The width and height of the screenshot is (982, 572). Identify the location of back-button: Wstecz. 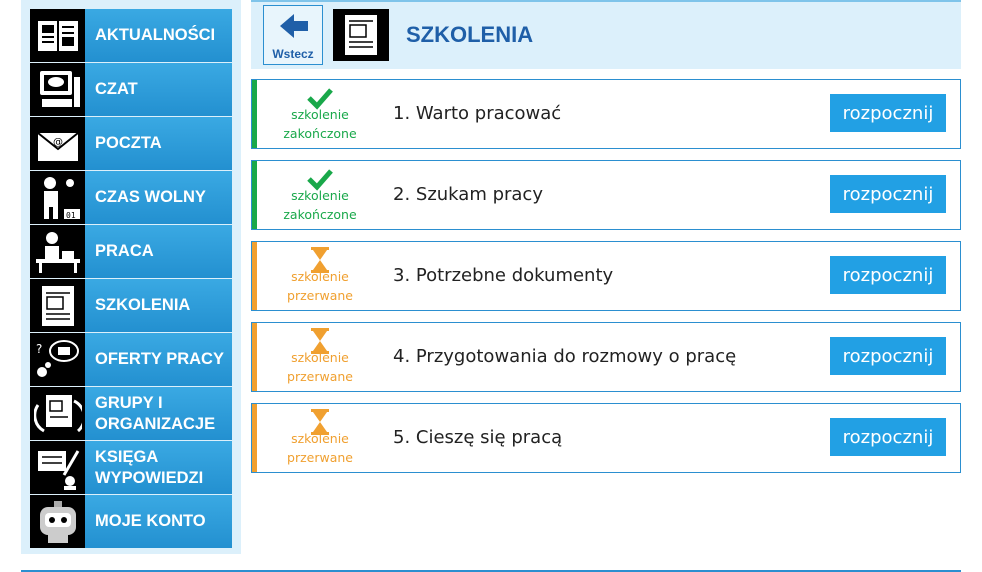
(293, 35).